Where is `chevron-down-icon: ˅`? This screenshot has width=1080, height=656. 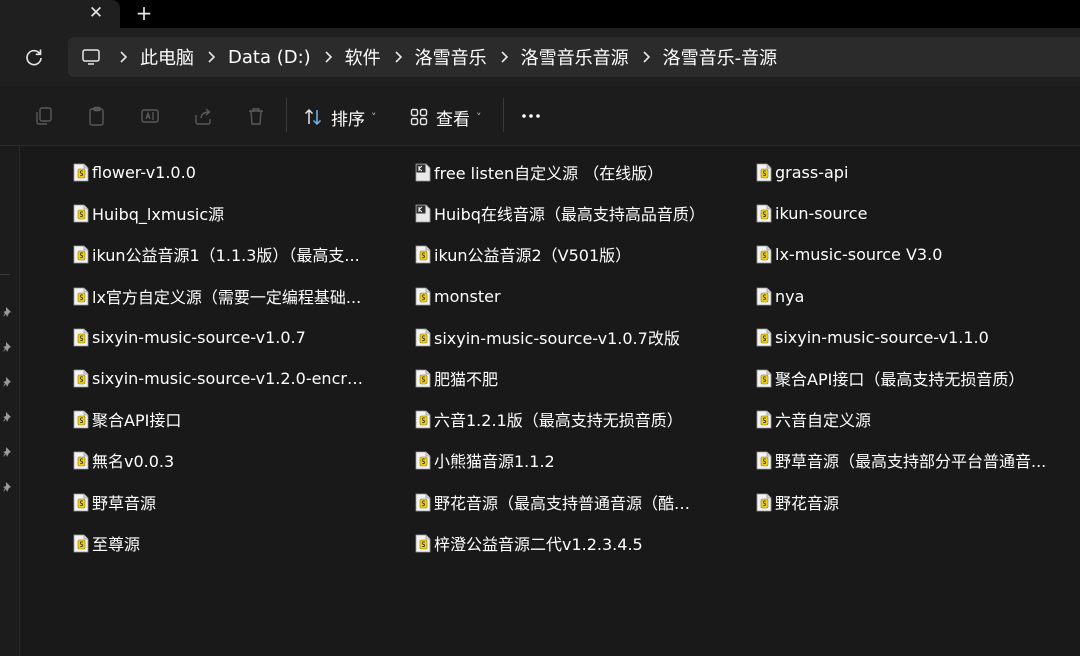 chevron-down-icon: ˅ is located at coordinates (479, 117).